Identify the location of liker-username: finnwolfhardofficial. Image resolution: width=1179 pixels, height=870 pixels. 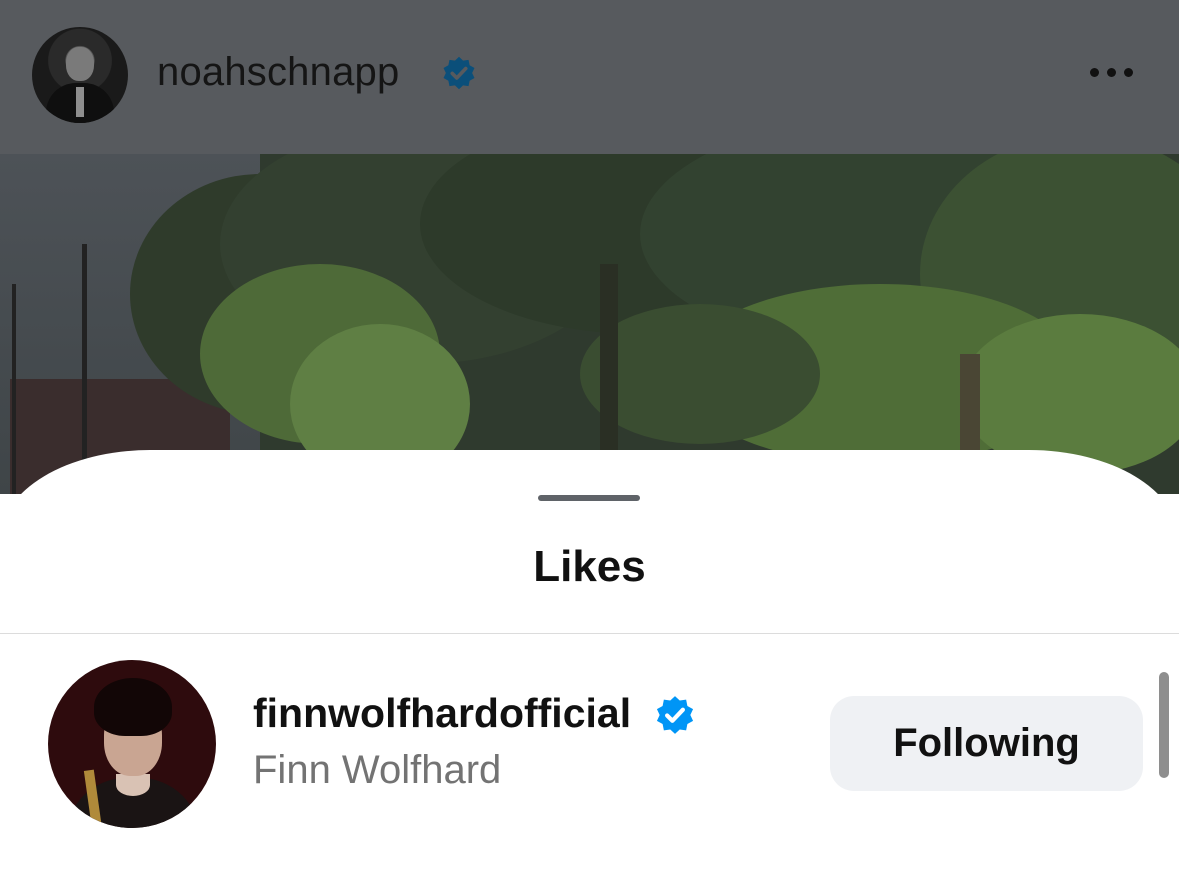
(442, 713).